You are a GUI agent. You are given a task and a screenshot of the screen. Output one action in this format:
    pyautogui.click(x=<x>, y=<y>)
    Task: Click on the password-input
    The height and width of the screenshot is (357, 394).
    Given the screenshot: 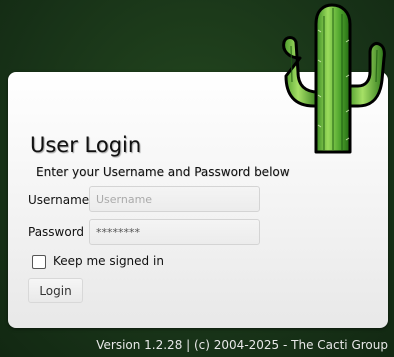 What is the action you would take?
    pyautogui.click(x=174, y=232)
    